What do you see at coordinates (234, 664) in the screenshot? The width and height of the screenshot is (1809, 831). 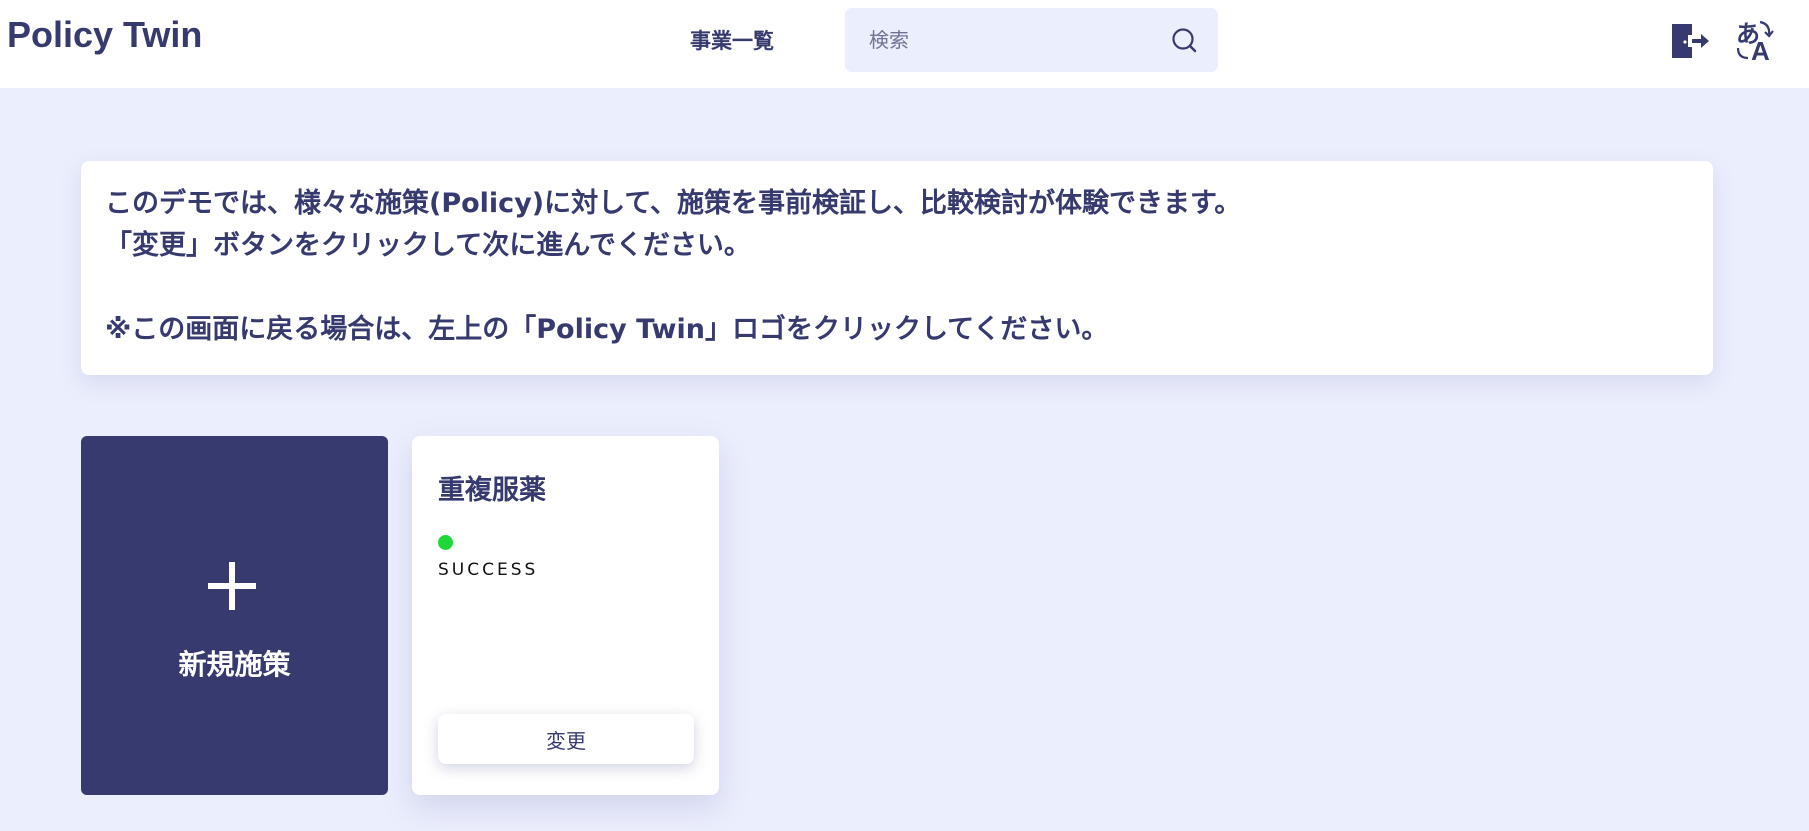 I see `new-policy-label: 新規施策` at bounding box center [234, 664].